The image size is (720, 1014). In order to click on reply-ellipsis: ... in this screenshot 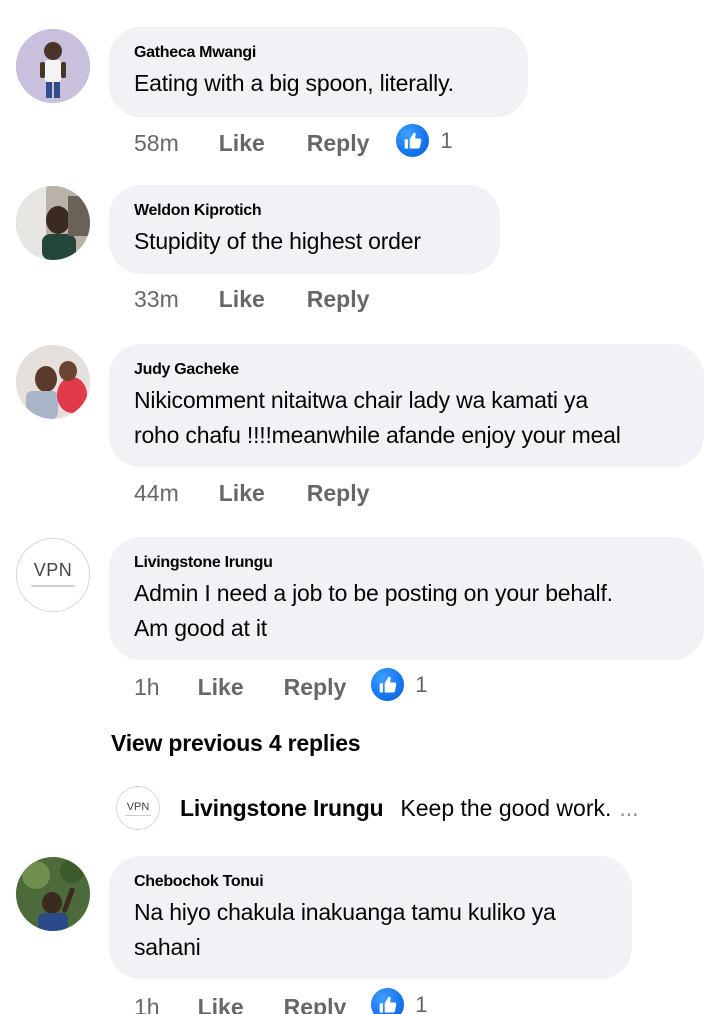, I will do `click(629, 807)`.